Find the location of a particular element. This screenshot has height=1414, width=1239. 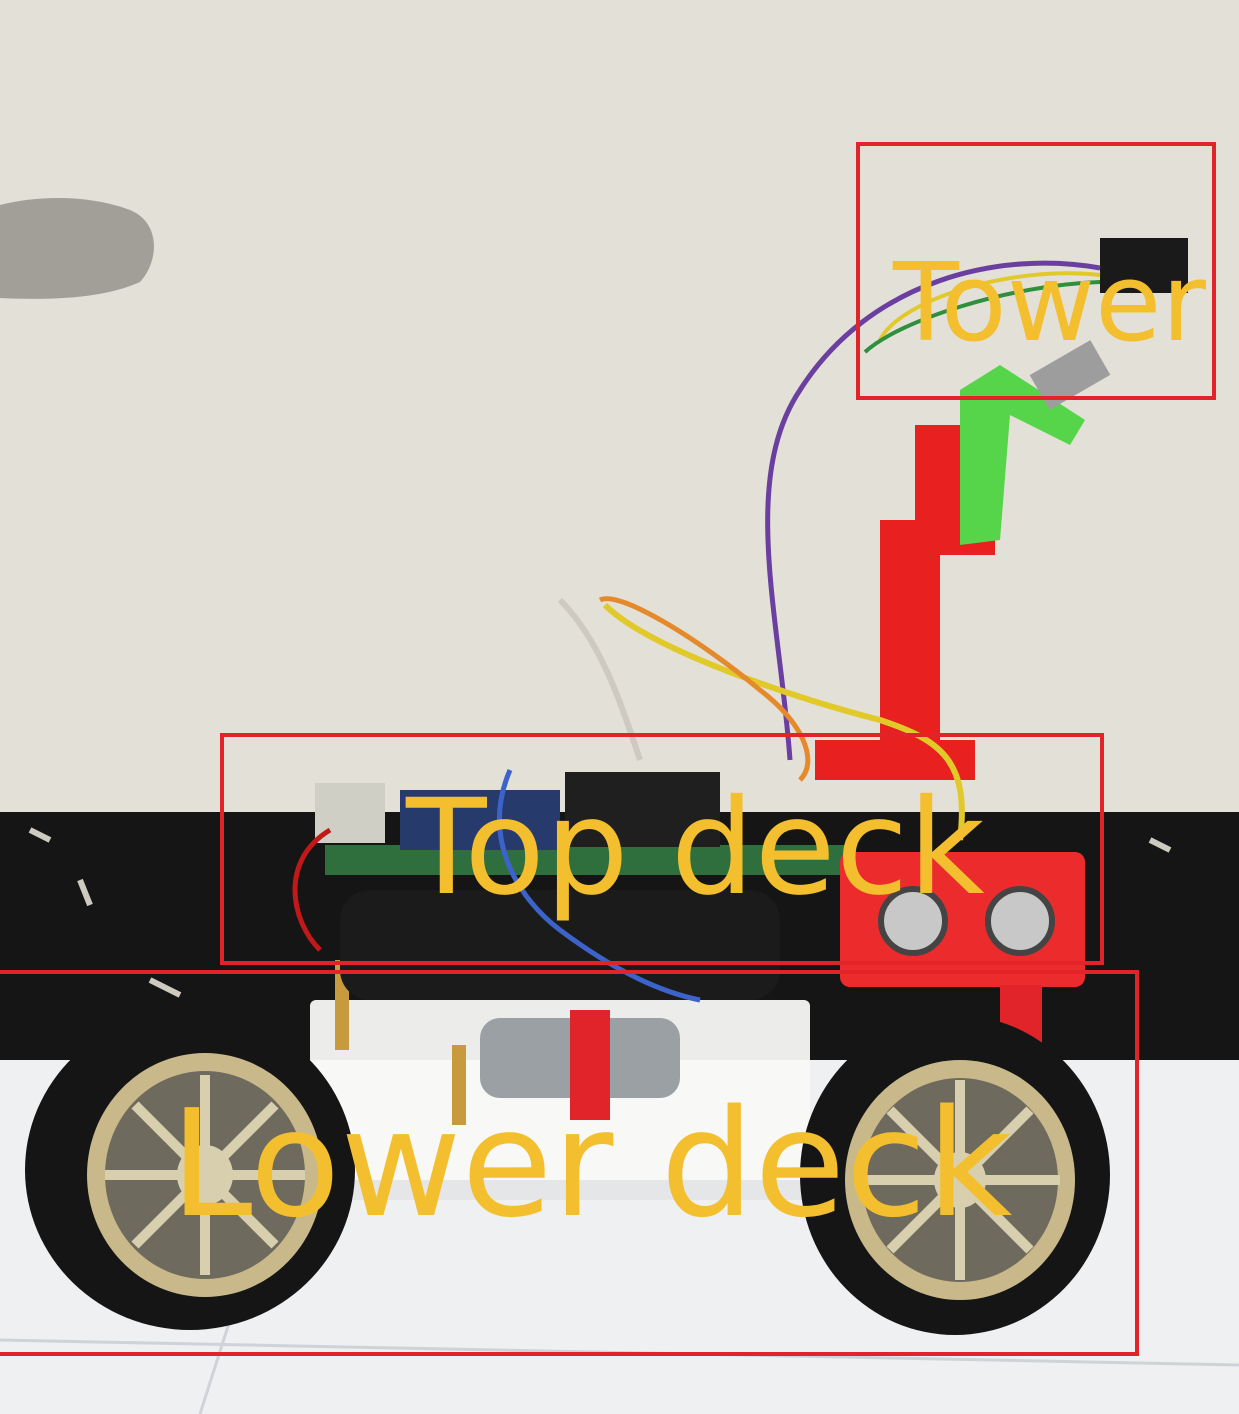

tower-label: Tower is located at coordinates (1049, 303).